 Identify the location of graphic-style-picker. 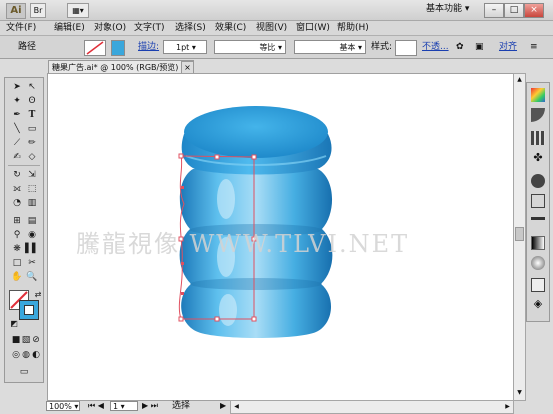
(406, 48).